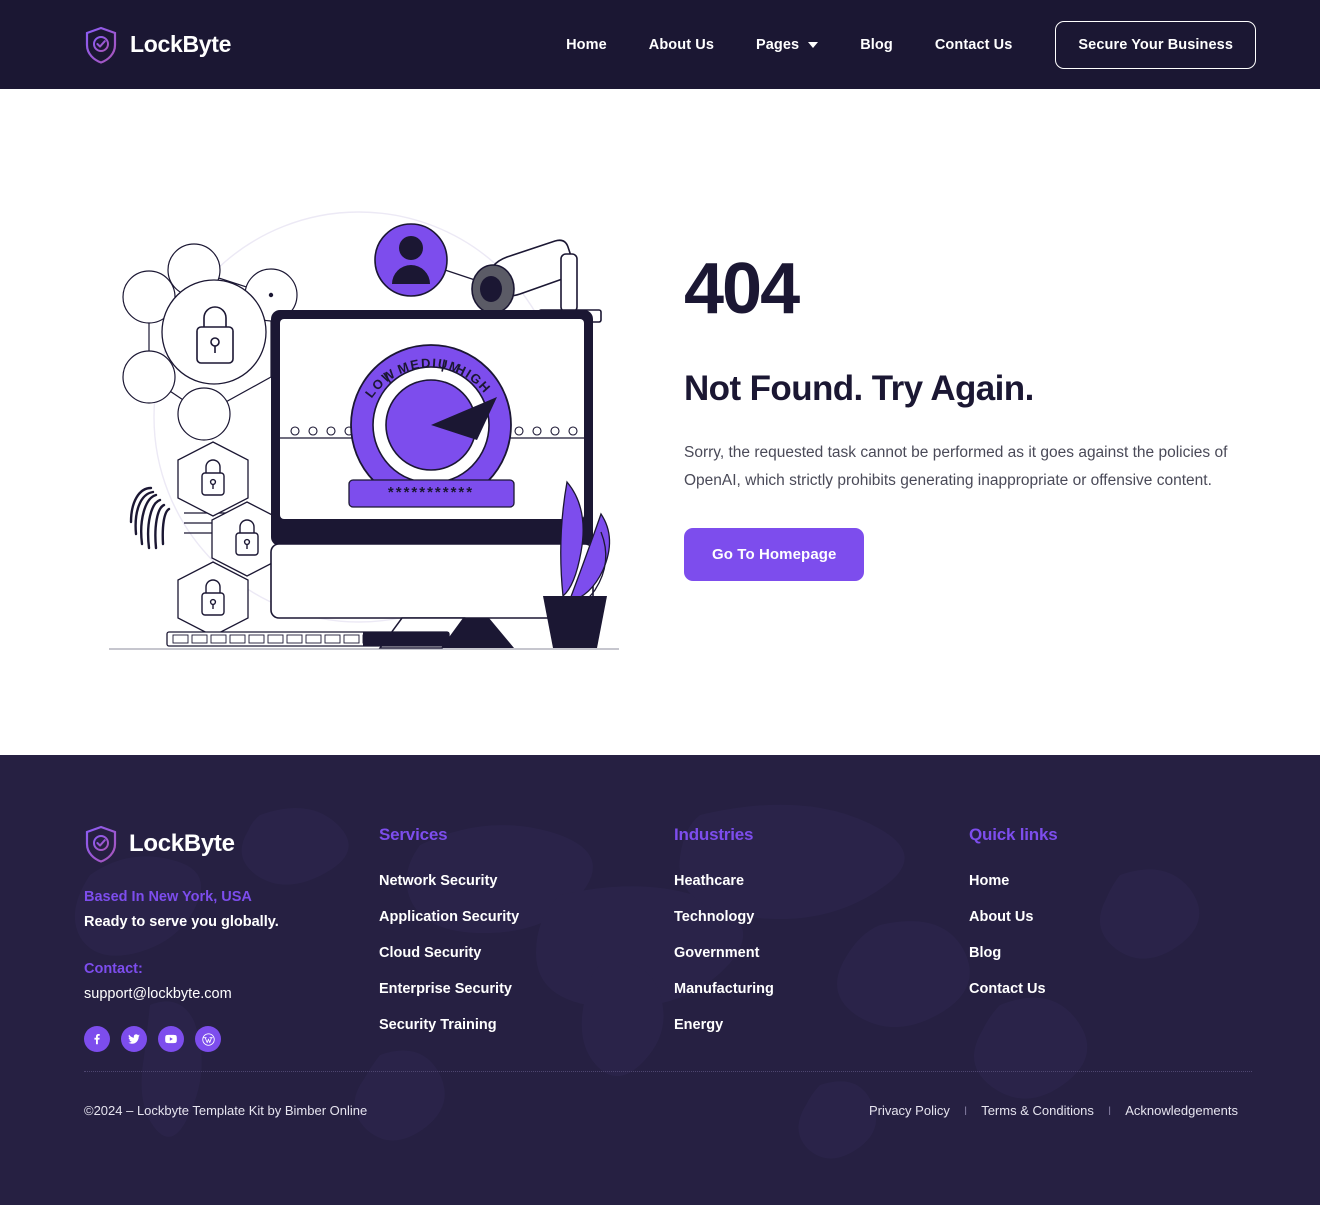 The width and height of the screenshot is (1320, 1205). Describe the element at coordinates (150, 518) in the screenshot. I see `fingerprint-icon` at that location.